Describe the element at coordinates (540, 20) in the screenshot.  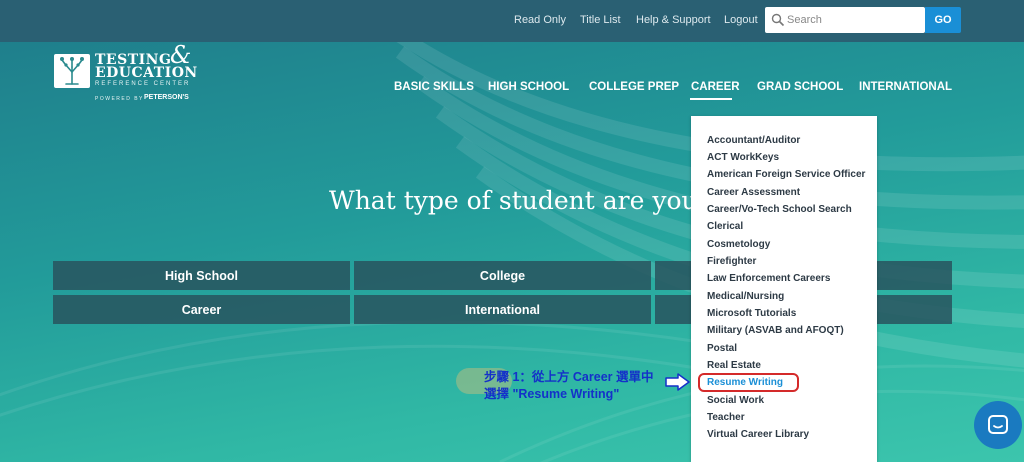
I see `read-only-link: Read Only` at that location.